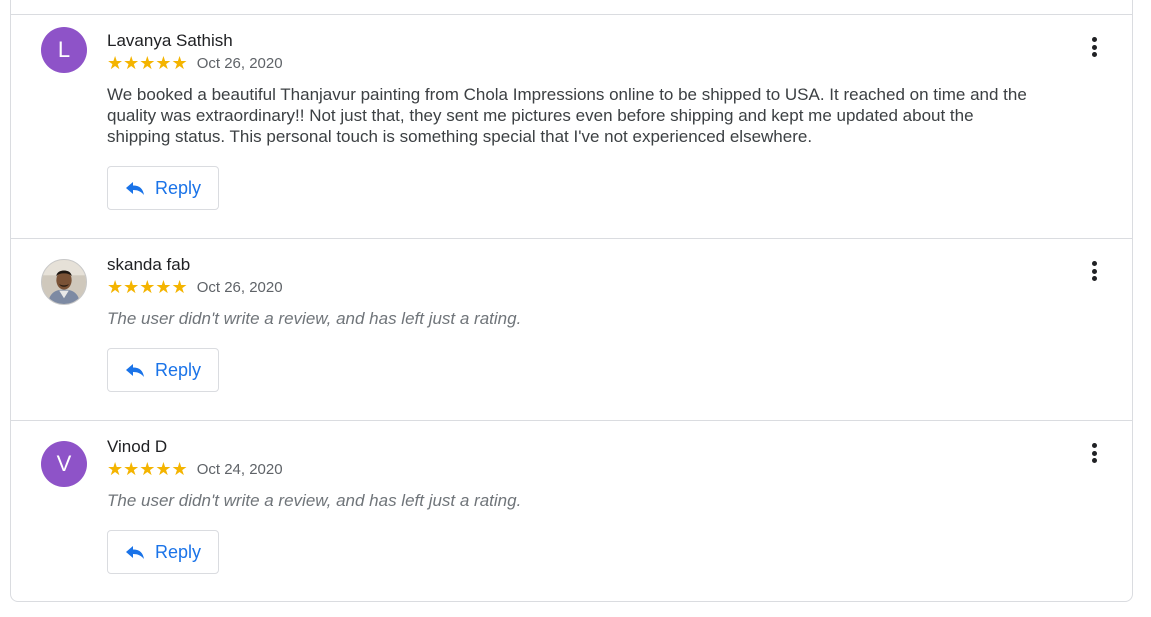 The height and width of the screenshot is (617, 1151). What do you see at coordinates (64, 464) in the screenshot?
I see `avatar: V` at bounding box center [64, 464].